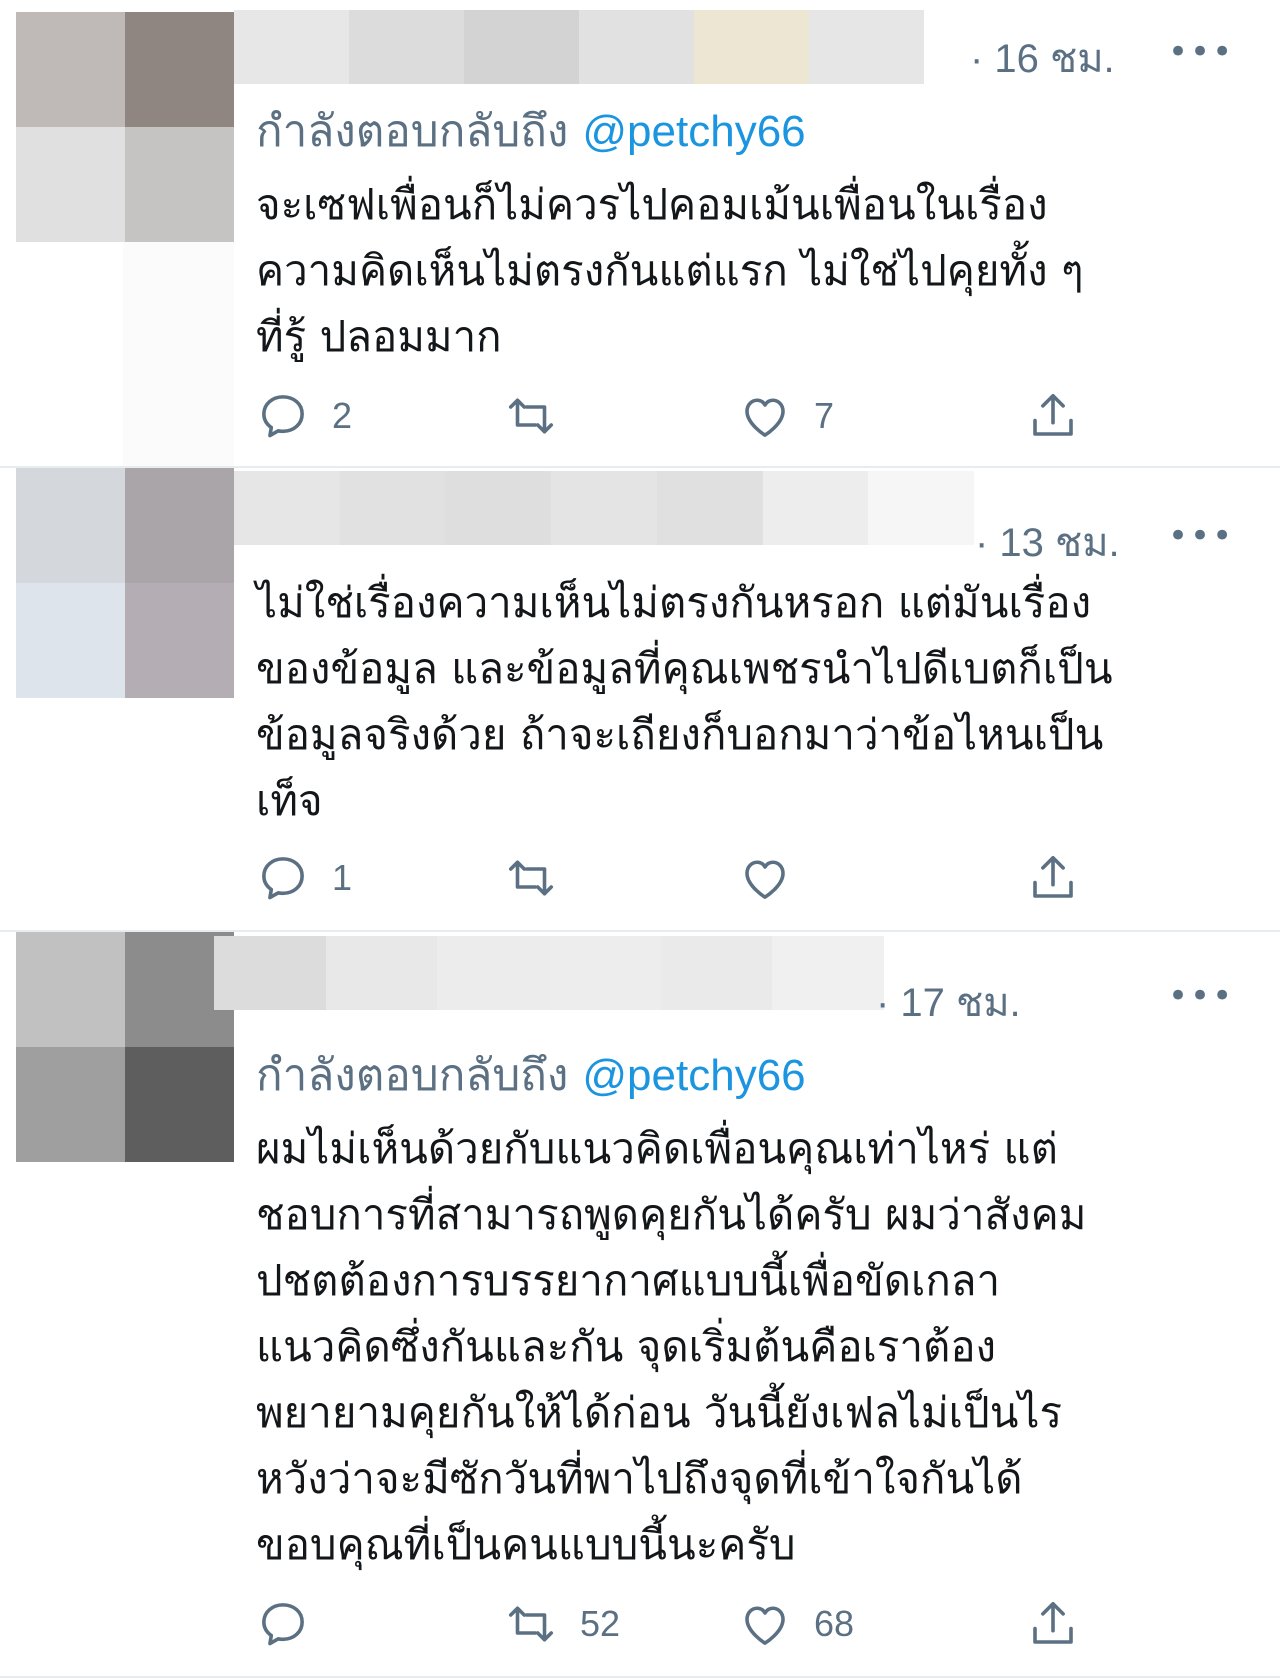 The width and height of the screenshot is (1280, 1680). Describe the element at coordinates (796, 1624) in the screenshot. I see `like-button: 68` at that location.